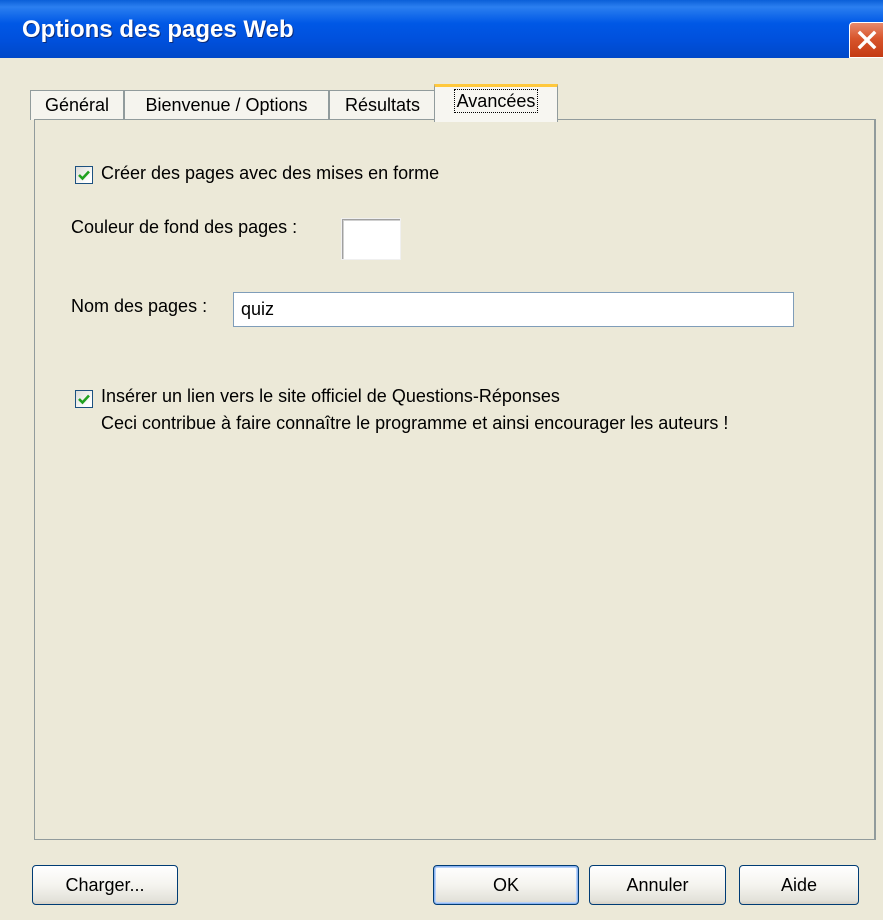 The image size is (883, 920). I want to click on tab-label: Résultats, so click(382, 105).